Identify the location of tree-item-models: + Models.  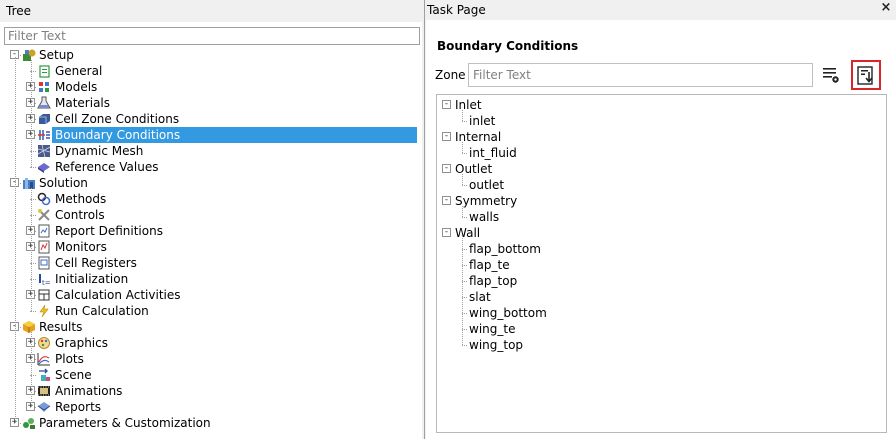
(210, 87).